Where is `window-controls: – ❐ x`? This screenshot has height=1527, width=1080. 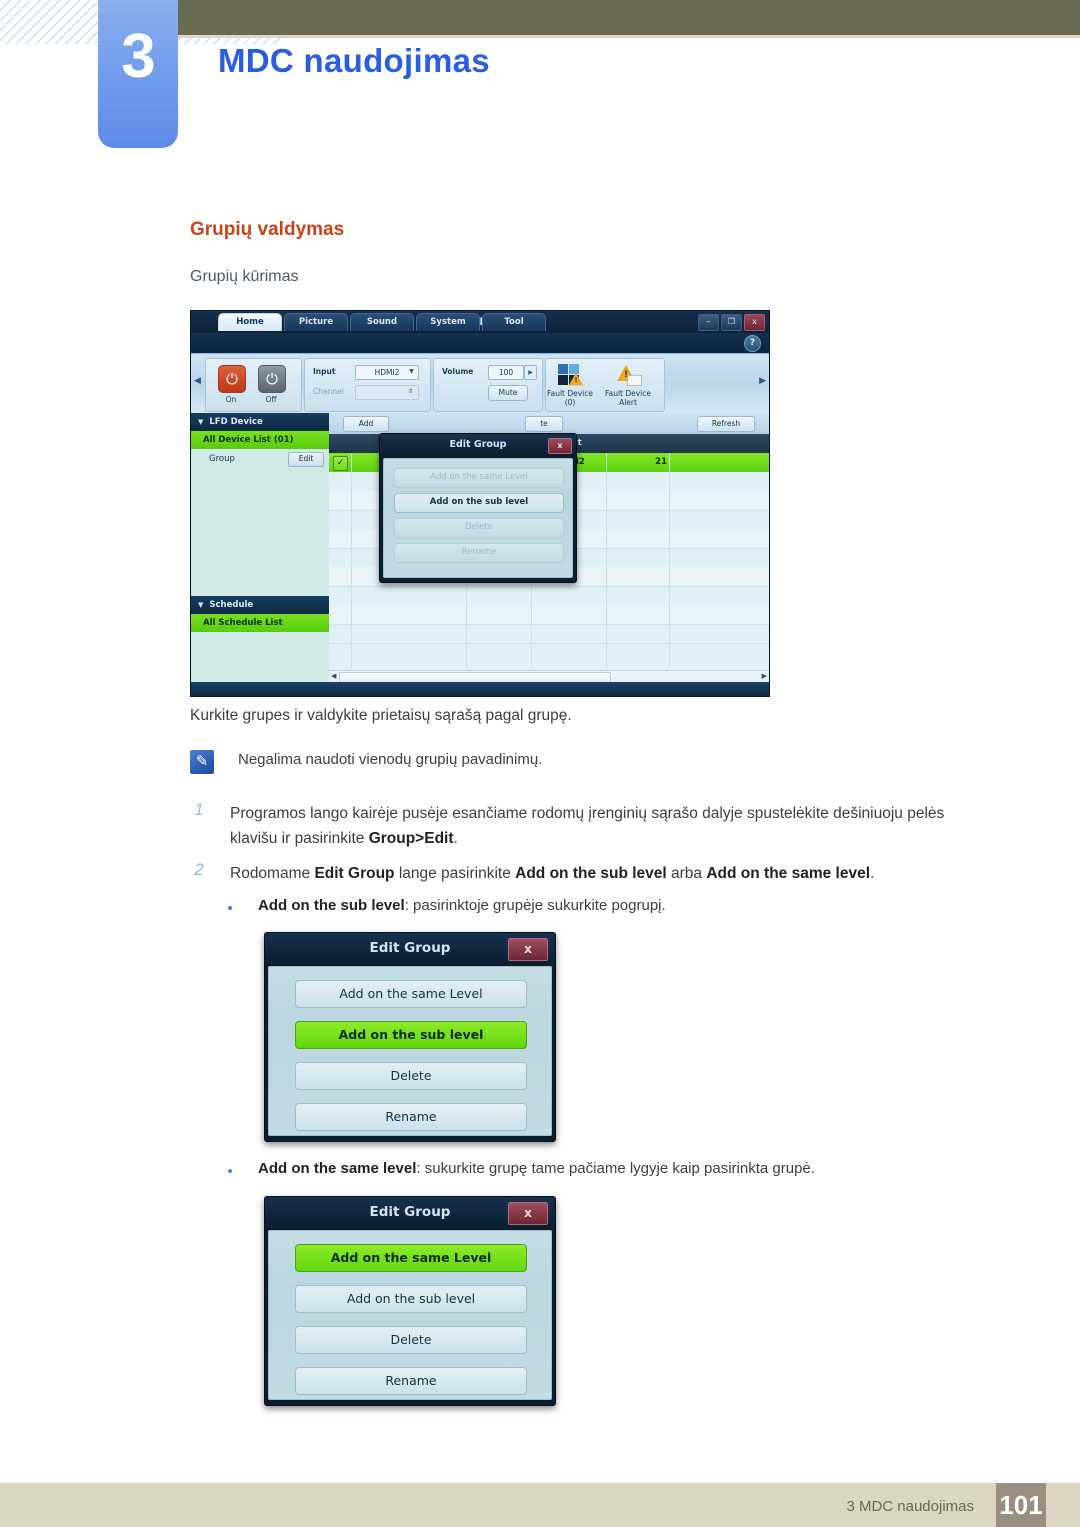
window-controls: – ❐ x is located at coordinates (731, 322).